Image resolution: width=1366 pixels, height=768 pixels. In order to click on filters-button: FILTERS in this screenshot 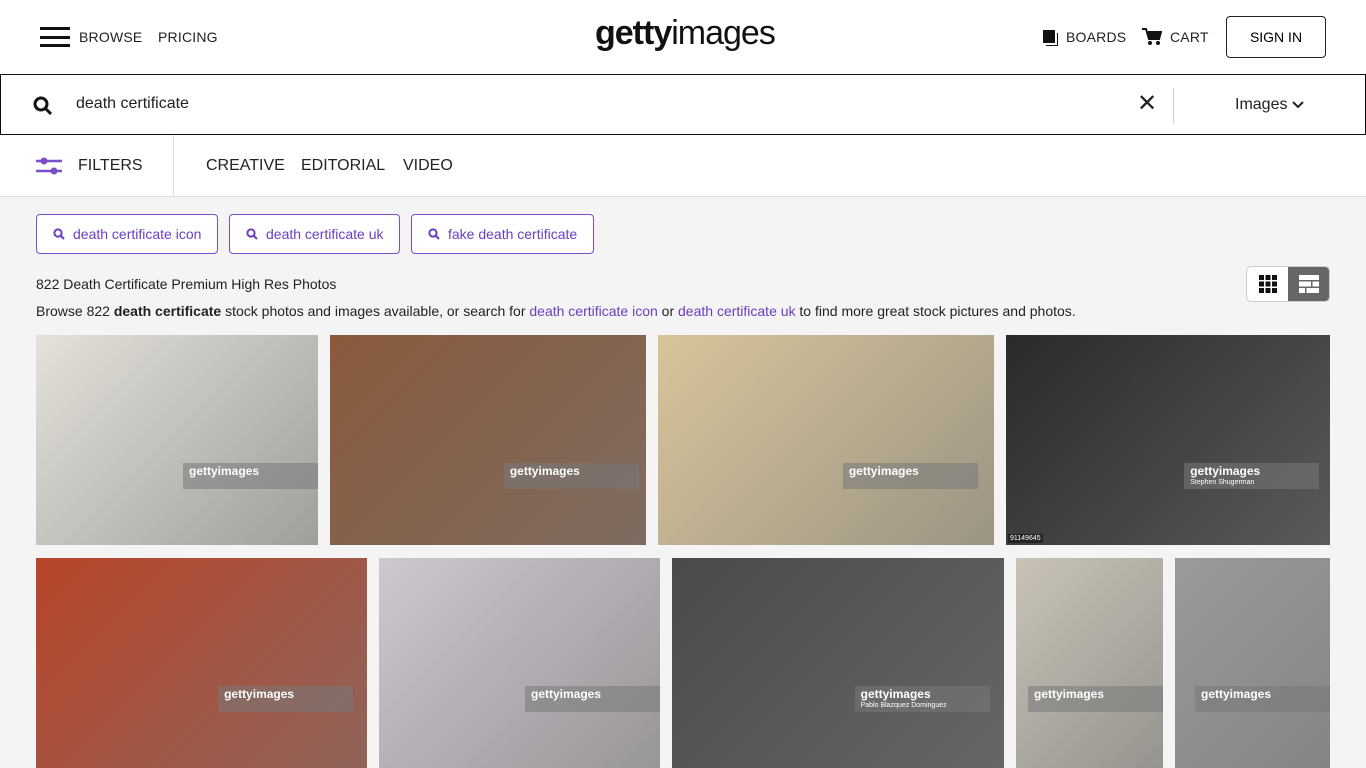, I will do `click(110, 166)`.